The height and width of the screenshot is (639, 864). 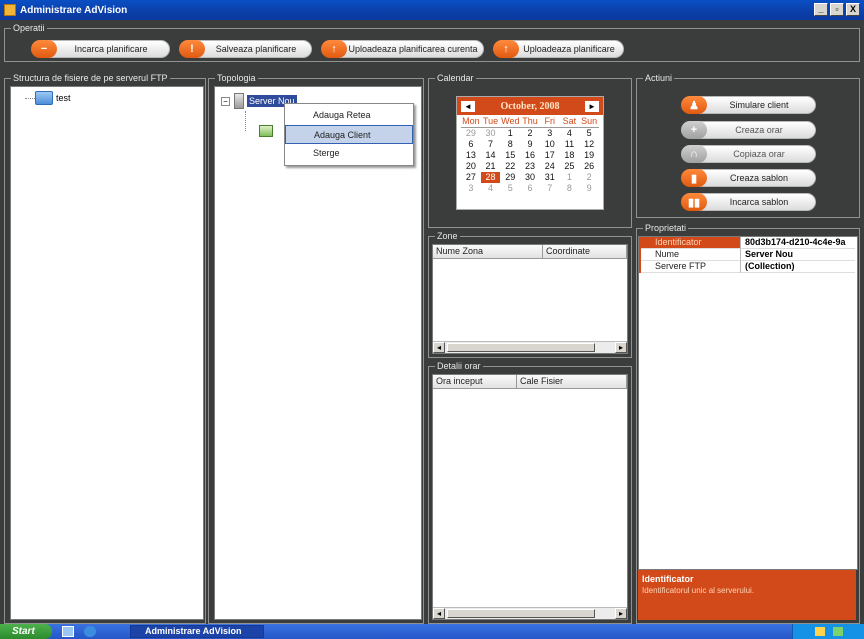 What do you see at coordinates (621, 347) in the screenshot?
I see `scroll-right-icon: ▸` at bounding box center [621, 347].